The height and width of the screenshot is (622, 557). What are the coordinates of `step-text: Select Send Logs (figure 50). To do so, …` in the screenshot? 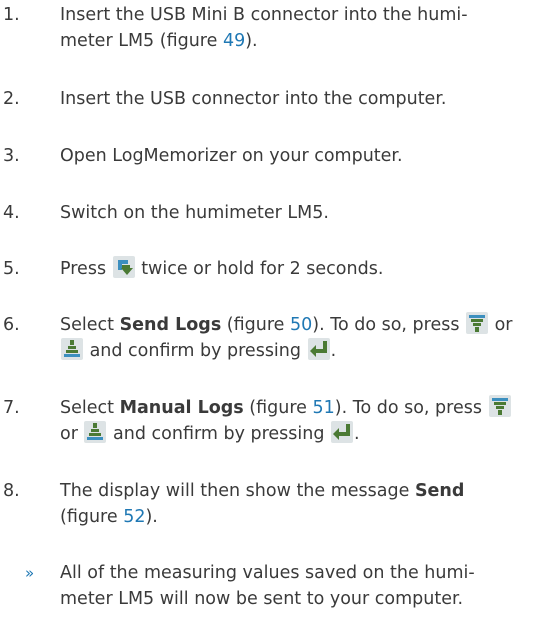 It's located at (308, 338).